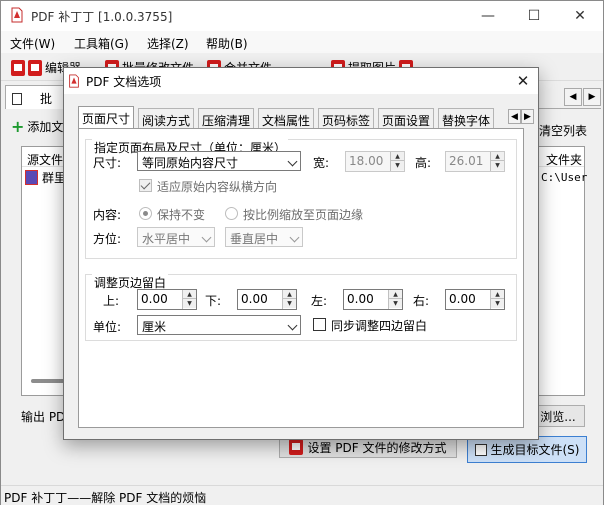 The height and width of the screenshot is (506, 604). Describe the element at coordinates (101, 43) in the screenshot. I see `menu-toolbox: 工具箱(G)` at that location.